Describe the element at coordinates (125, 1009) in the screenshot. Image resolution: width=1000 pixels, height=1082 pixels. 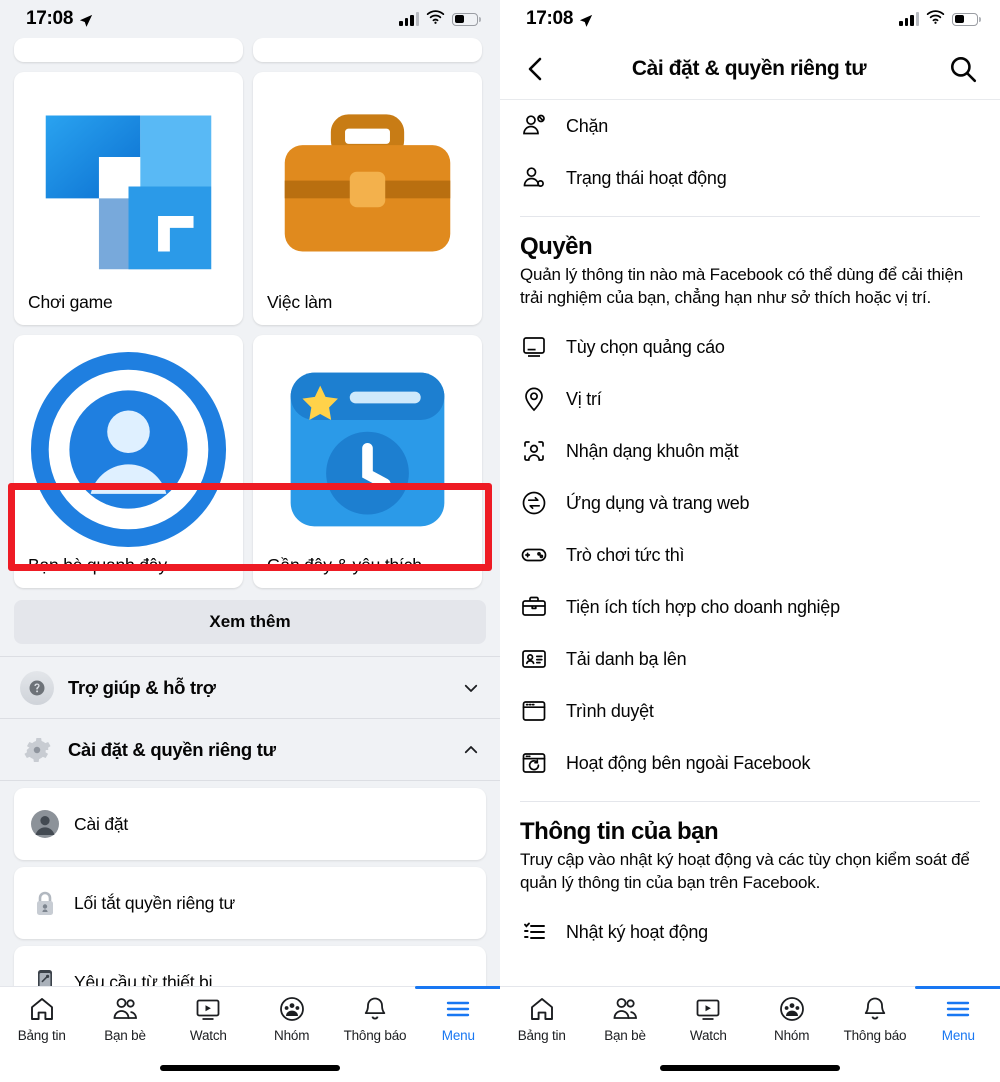
I see `friends-icon` at that location.